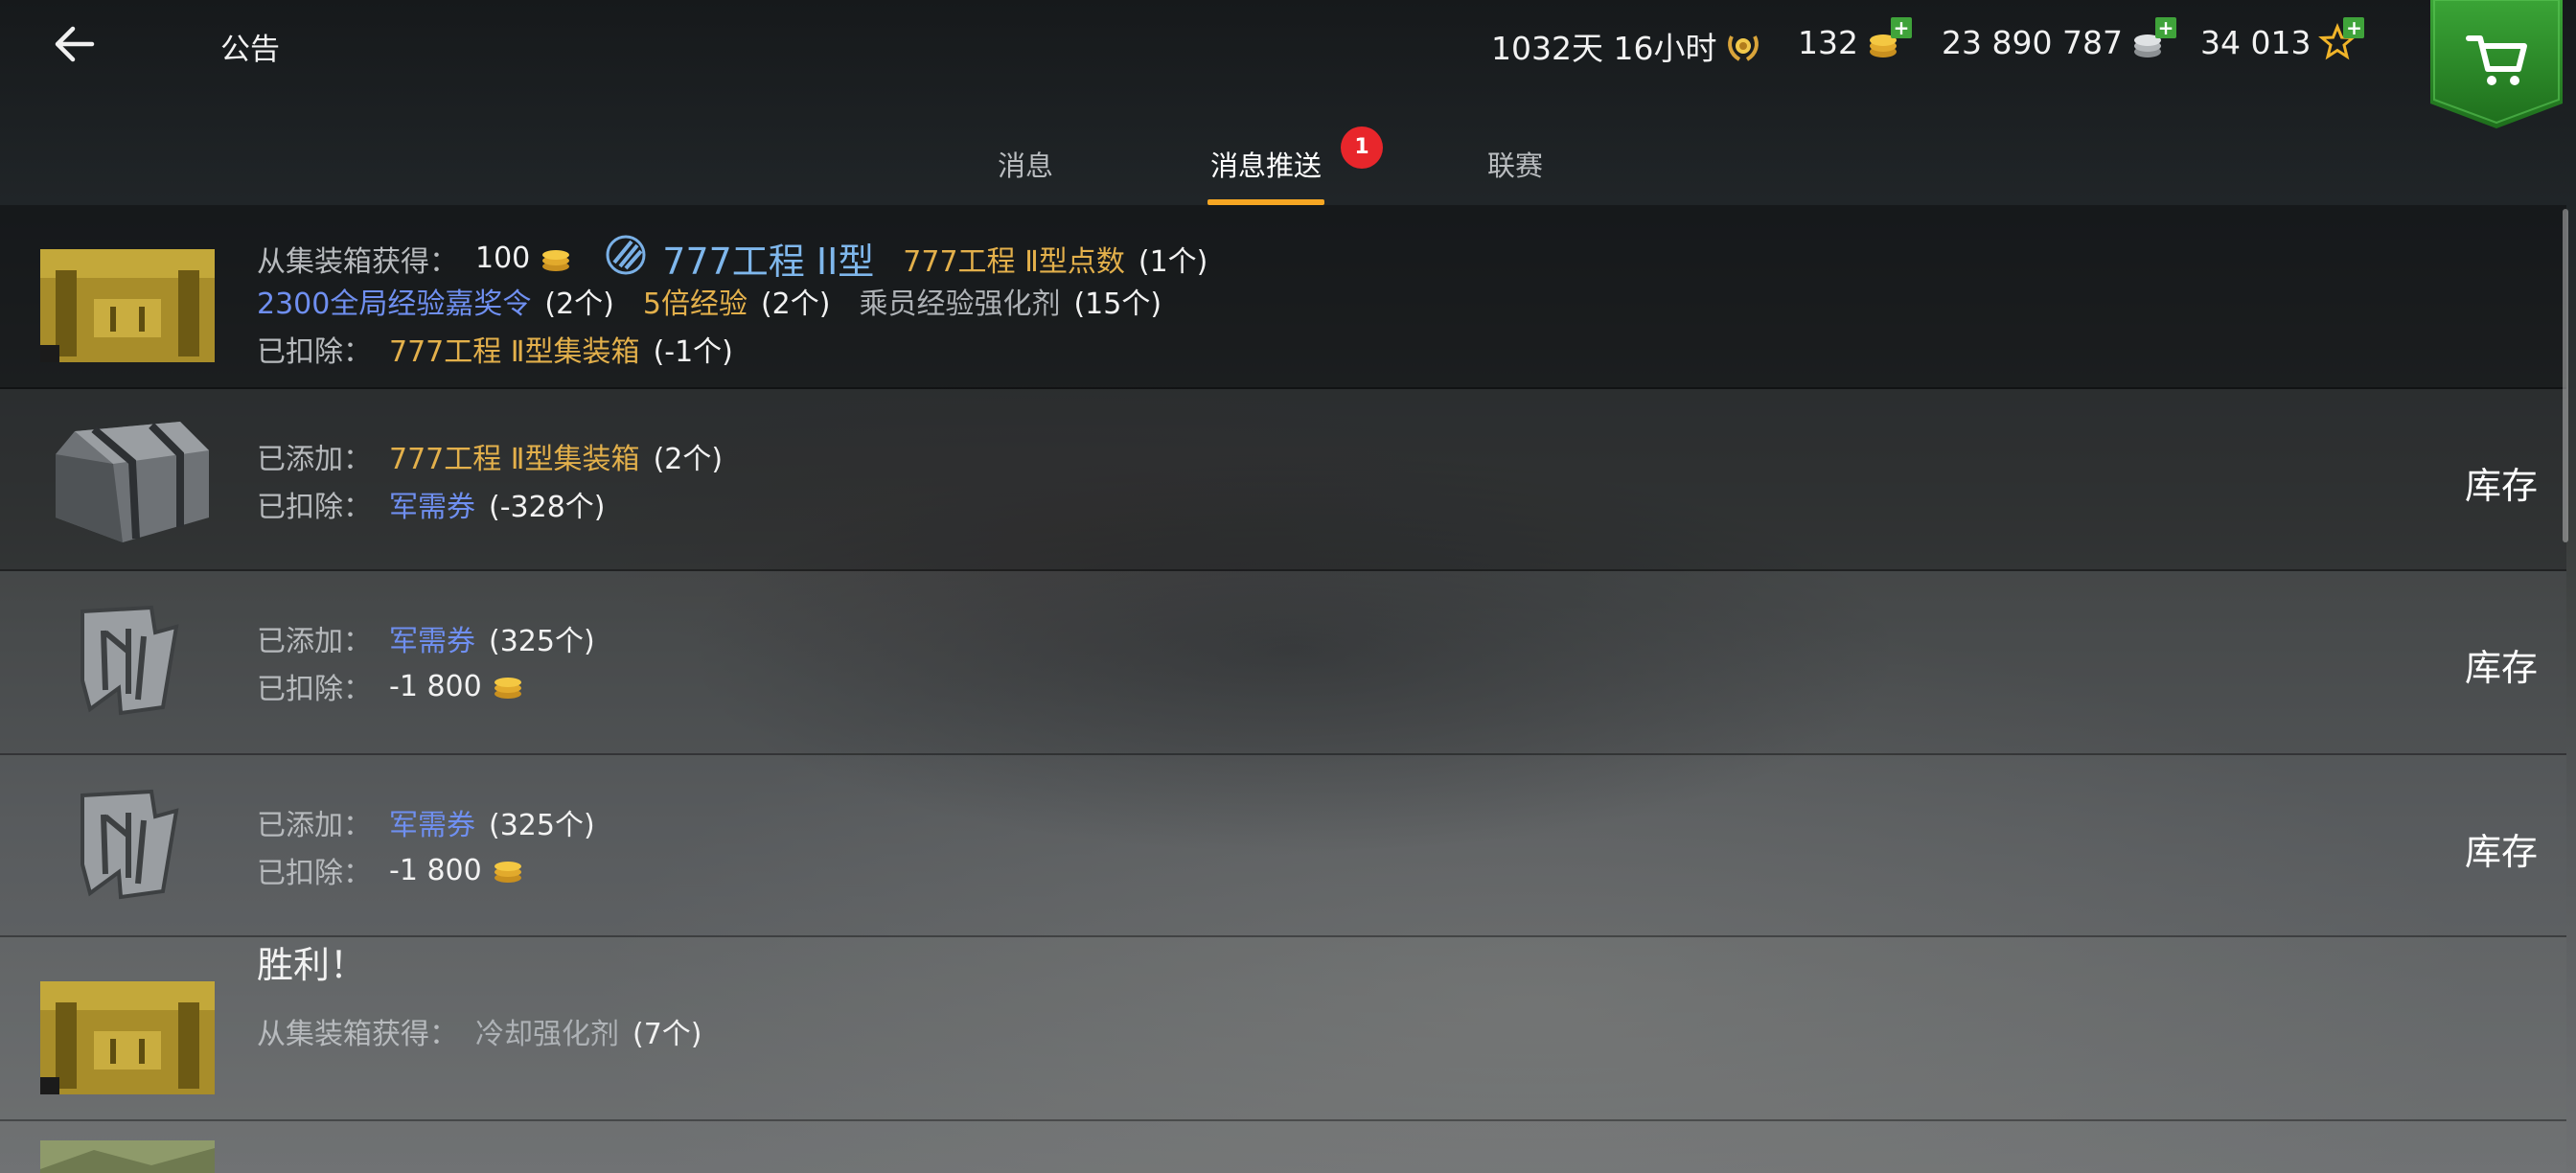  I want to click on page-title: 公告, so click(250, 50).